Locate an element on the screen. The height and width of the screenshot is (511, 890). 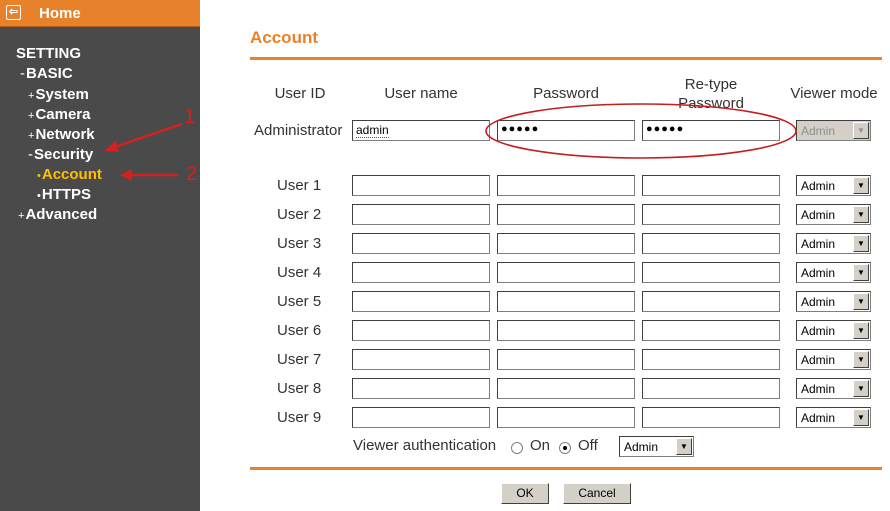
user-label: User 6 is located at coordinates (299, 330).